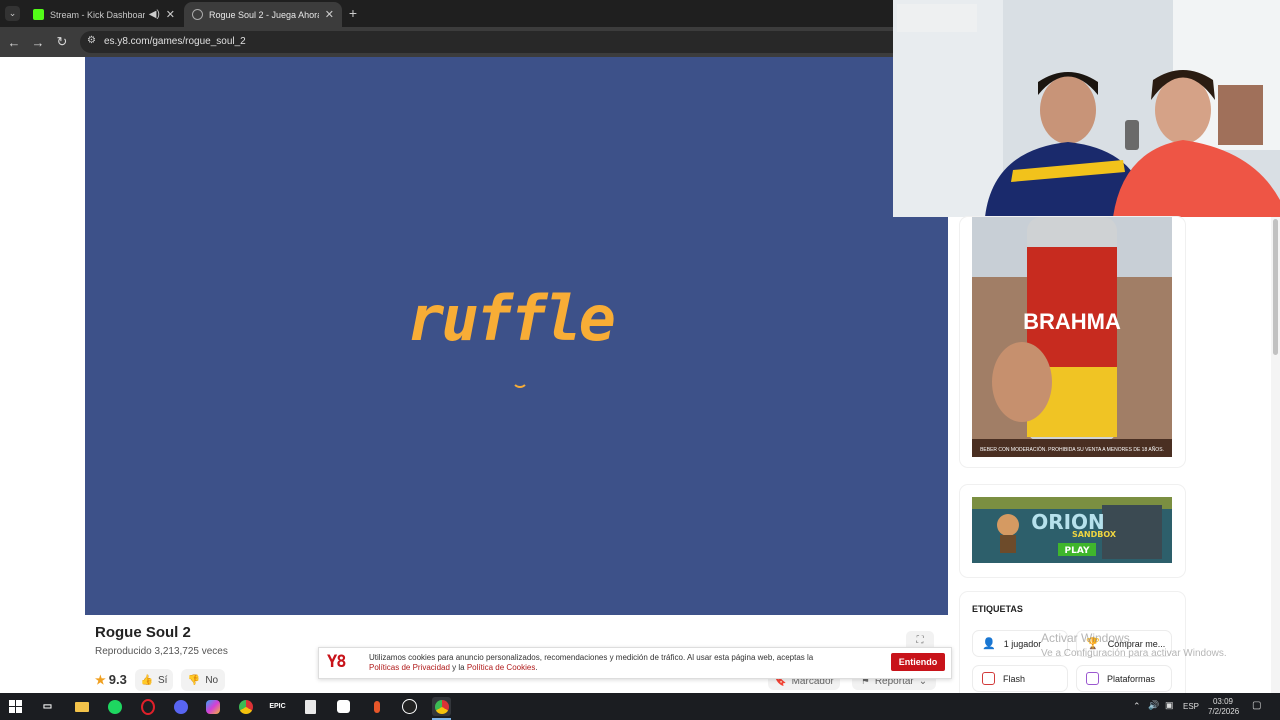 Image resolution: width=1280 pixels, height=720 pixels. What do you see at coordinates (117, 679) in the screenshot?
I see `rating-value: 9.3` at bounding box center [117, 679].